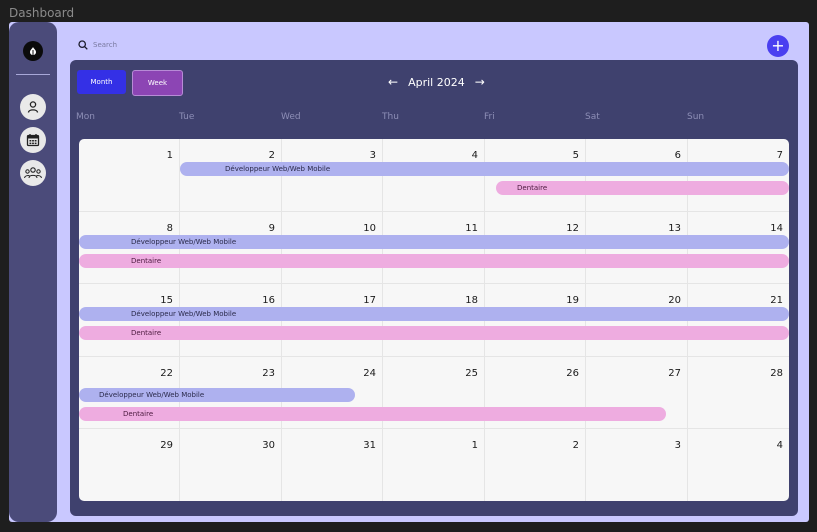  I want to click on search-icon, so click(83, 44).